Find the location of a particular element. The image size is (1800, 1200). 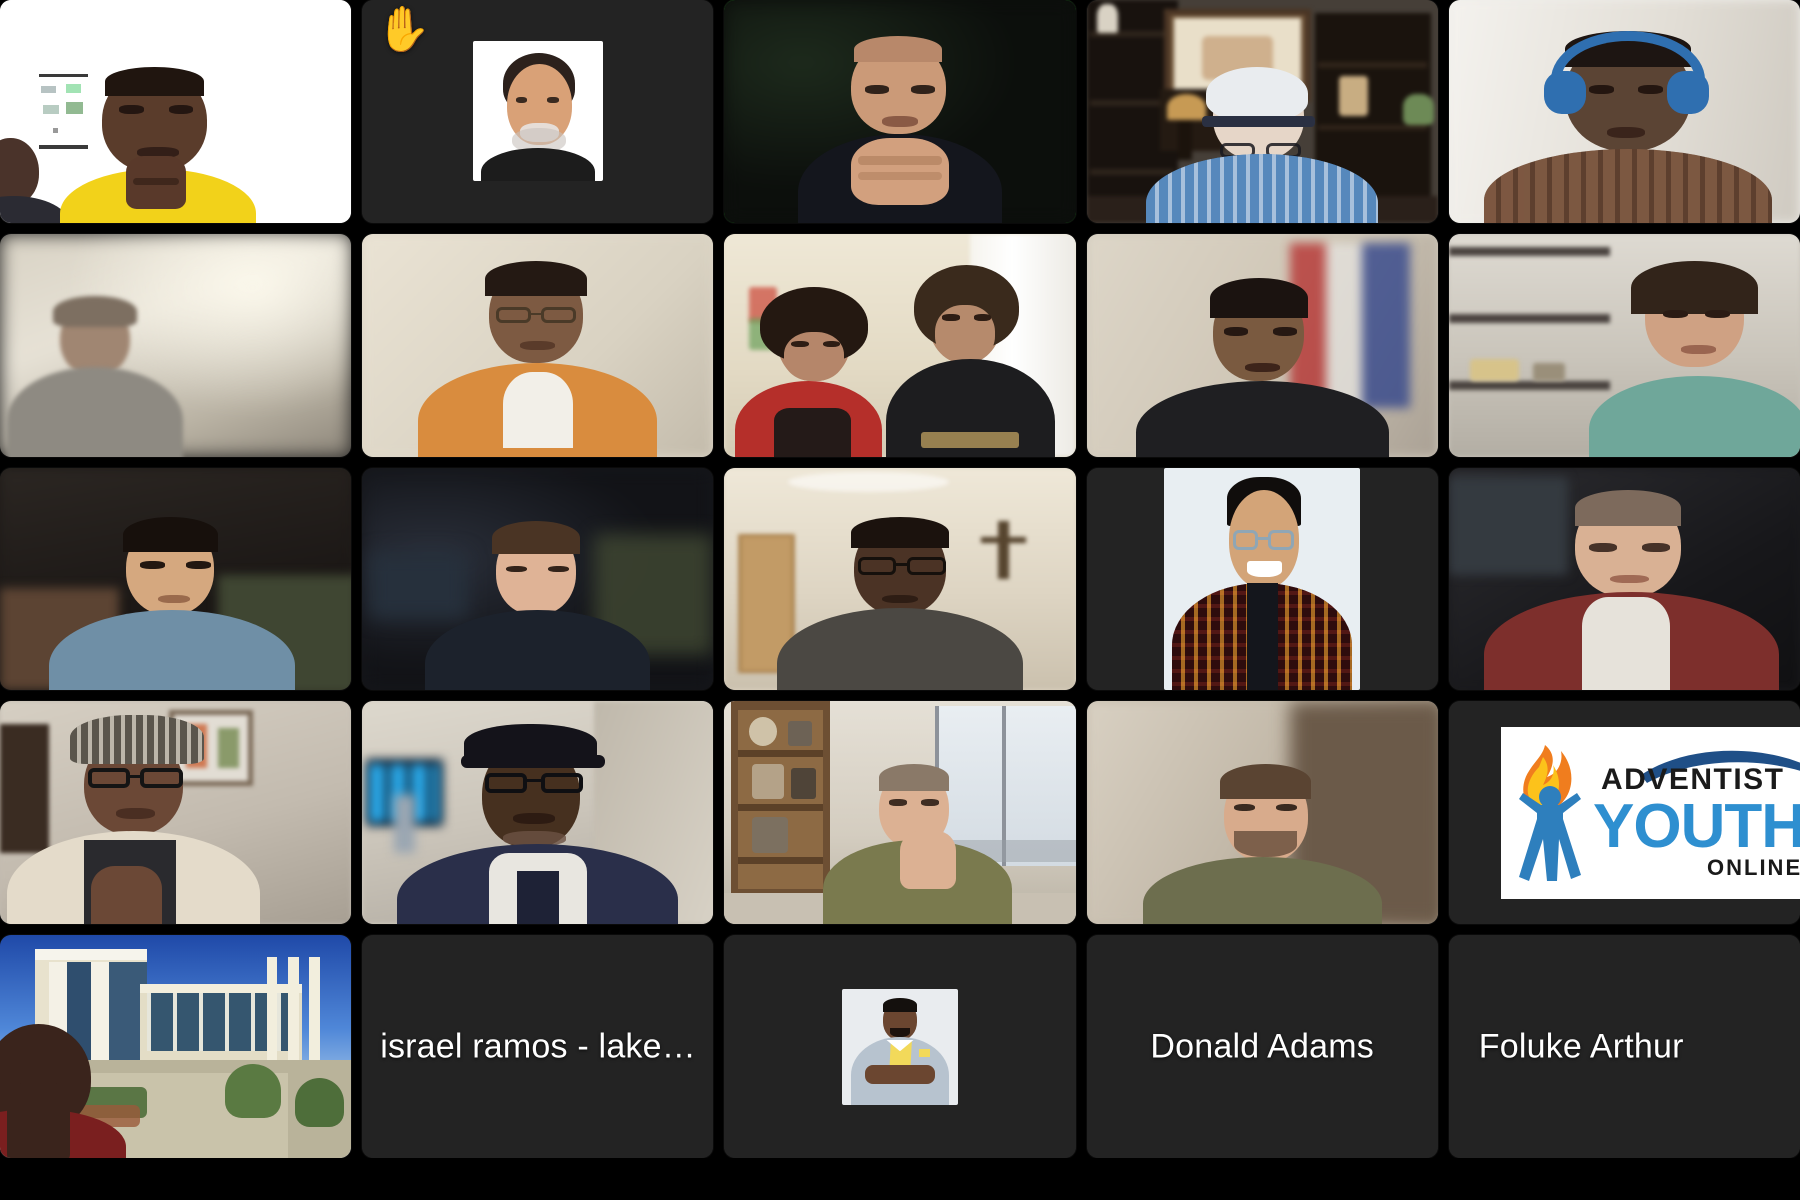

participant-tile-active-speaker is located at coordinates (900, 111).